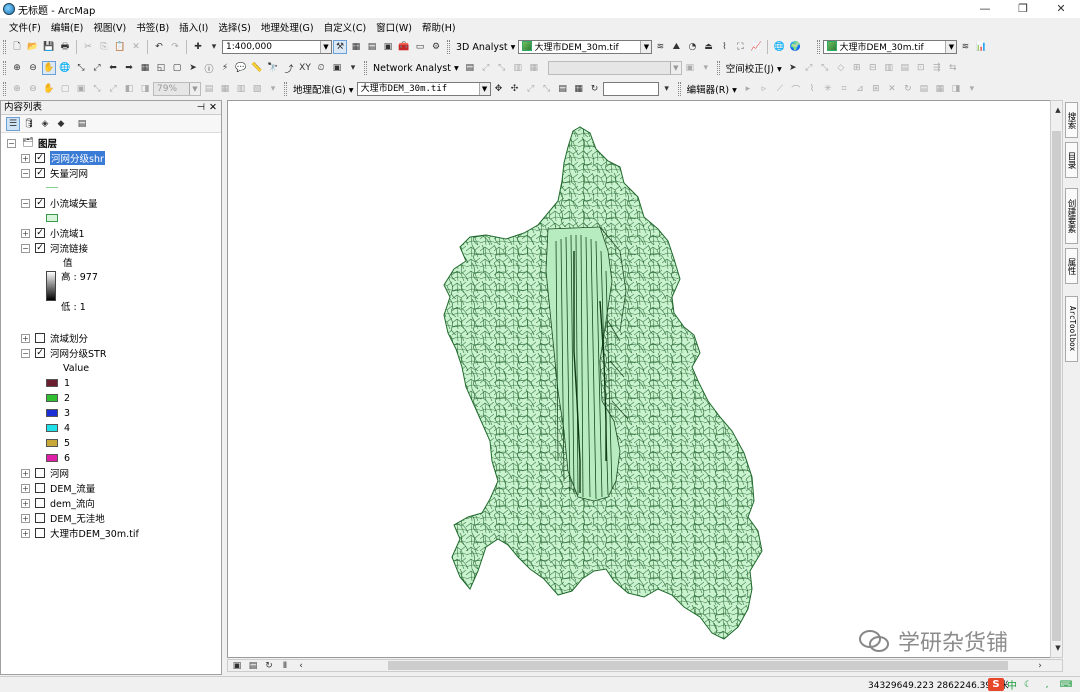 The image size is (1080, 692). What do you see at coordinates (340, 47) in the screenshot?
I see `editor-toolbar-icon: ⚒` at bounding box center [340, 47].